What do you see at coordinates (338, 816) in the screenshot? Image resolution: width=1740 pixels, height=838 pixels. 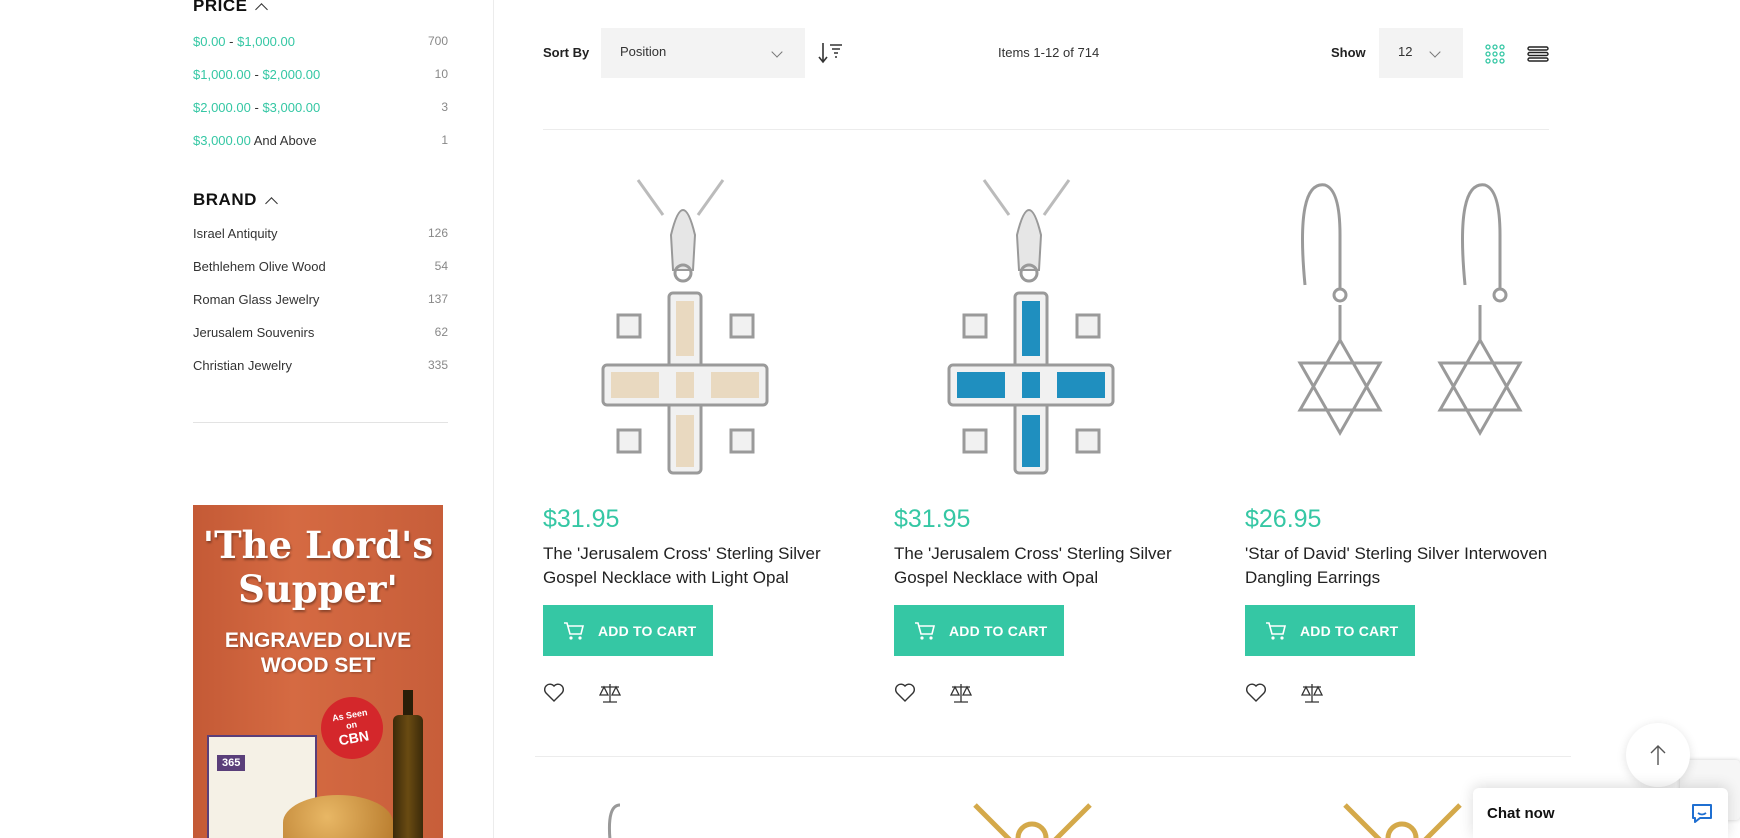 I see `bread-image` at bounding box center [338, 816].